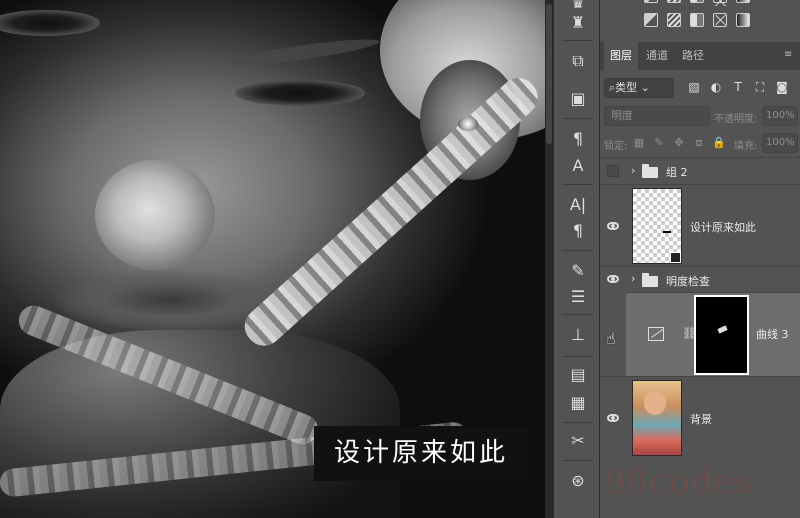 This screenshot has width=800, height=518. What do you see at coordinates (693, 56) in the screenshot?
I see `tab-paths: 路径` at bounding box center [693, 56].